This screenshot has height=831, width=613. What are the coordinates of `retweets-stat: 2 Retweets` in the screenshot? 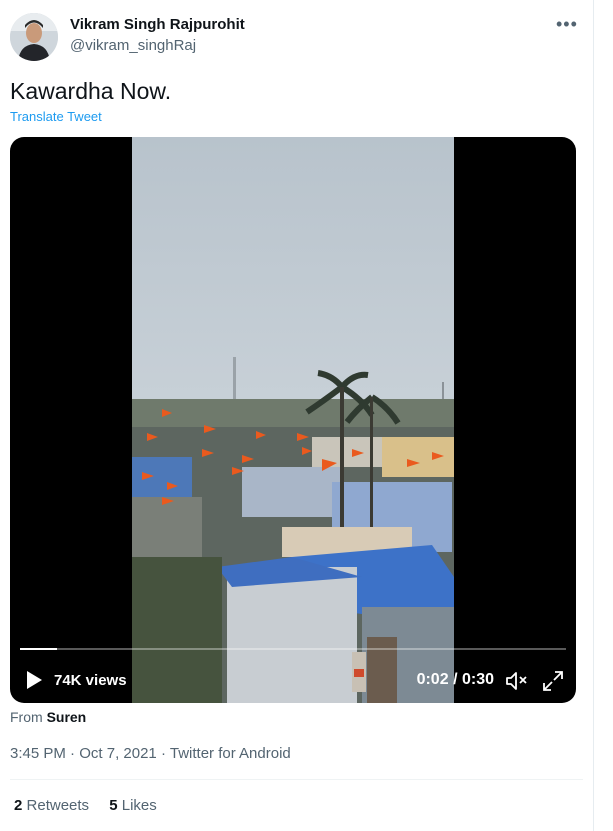 It's located at (53, 805).